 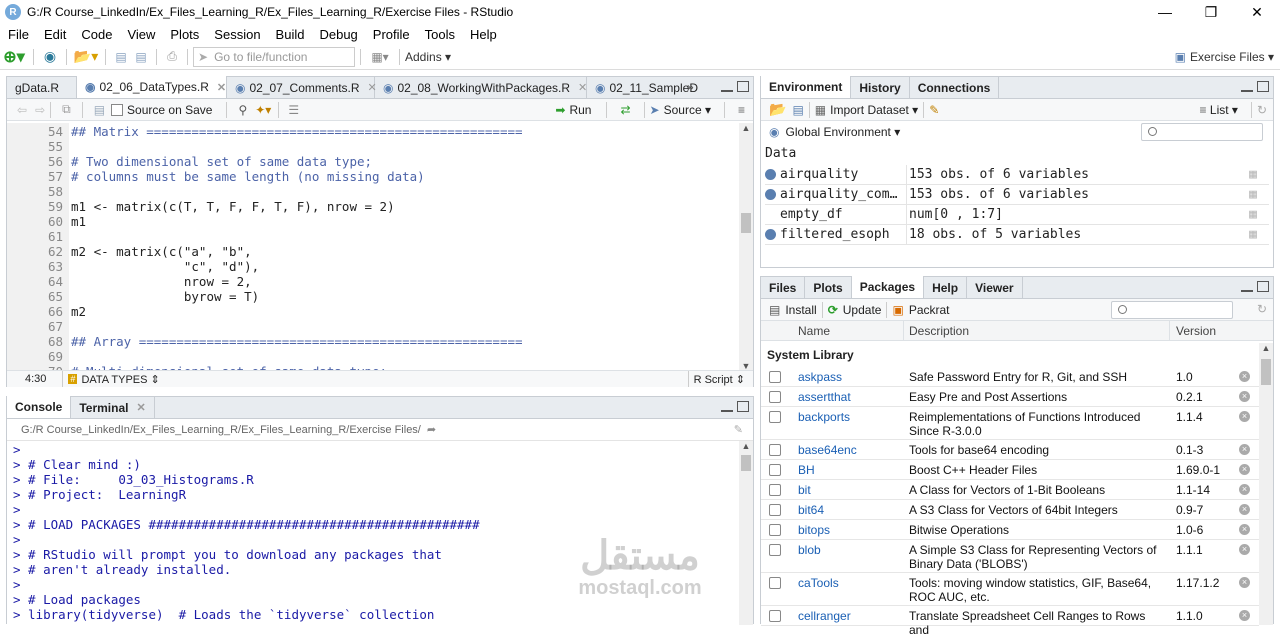 What do you see at coordinates (1172, 310) in the screenshot?
I see `packages-search-input` at bounding box center [1172, 310].